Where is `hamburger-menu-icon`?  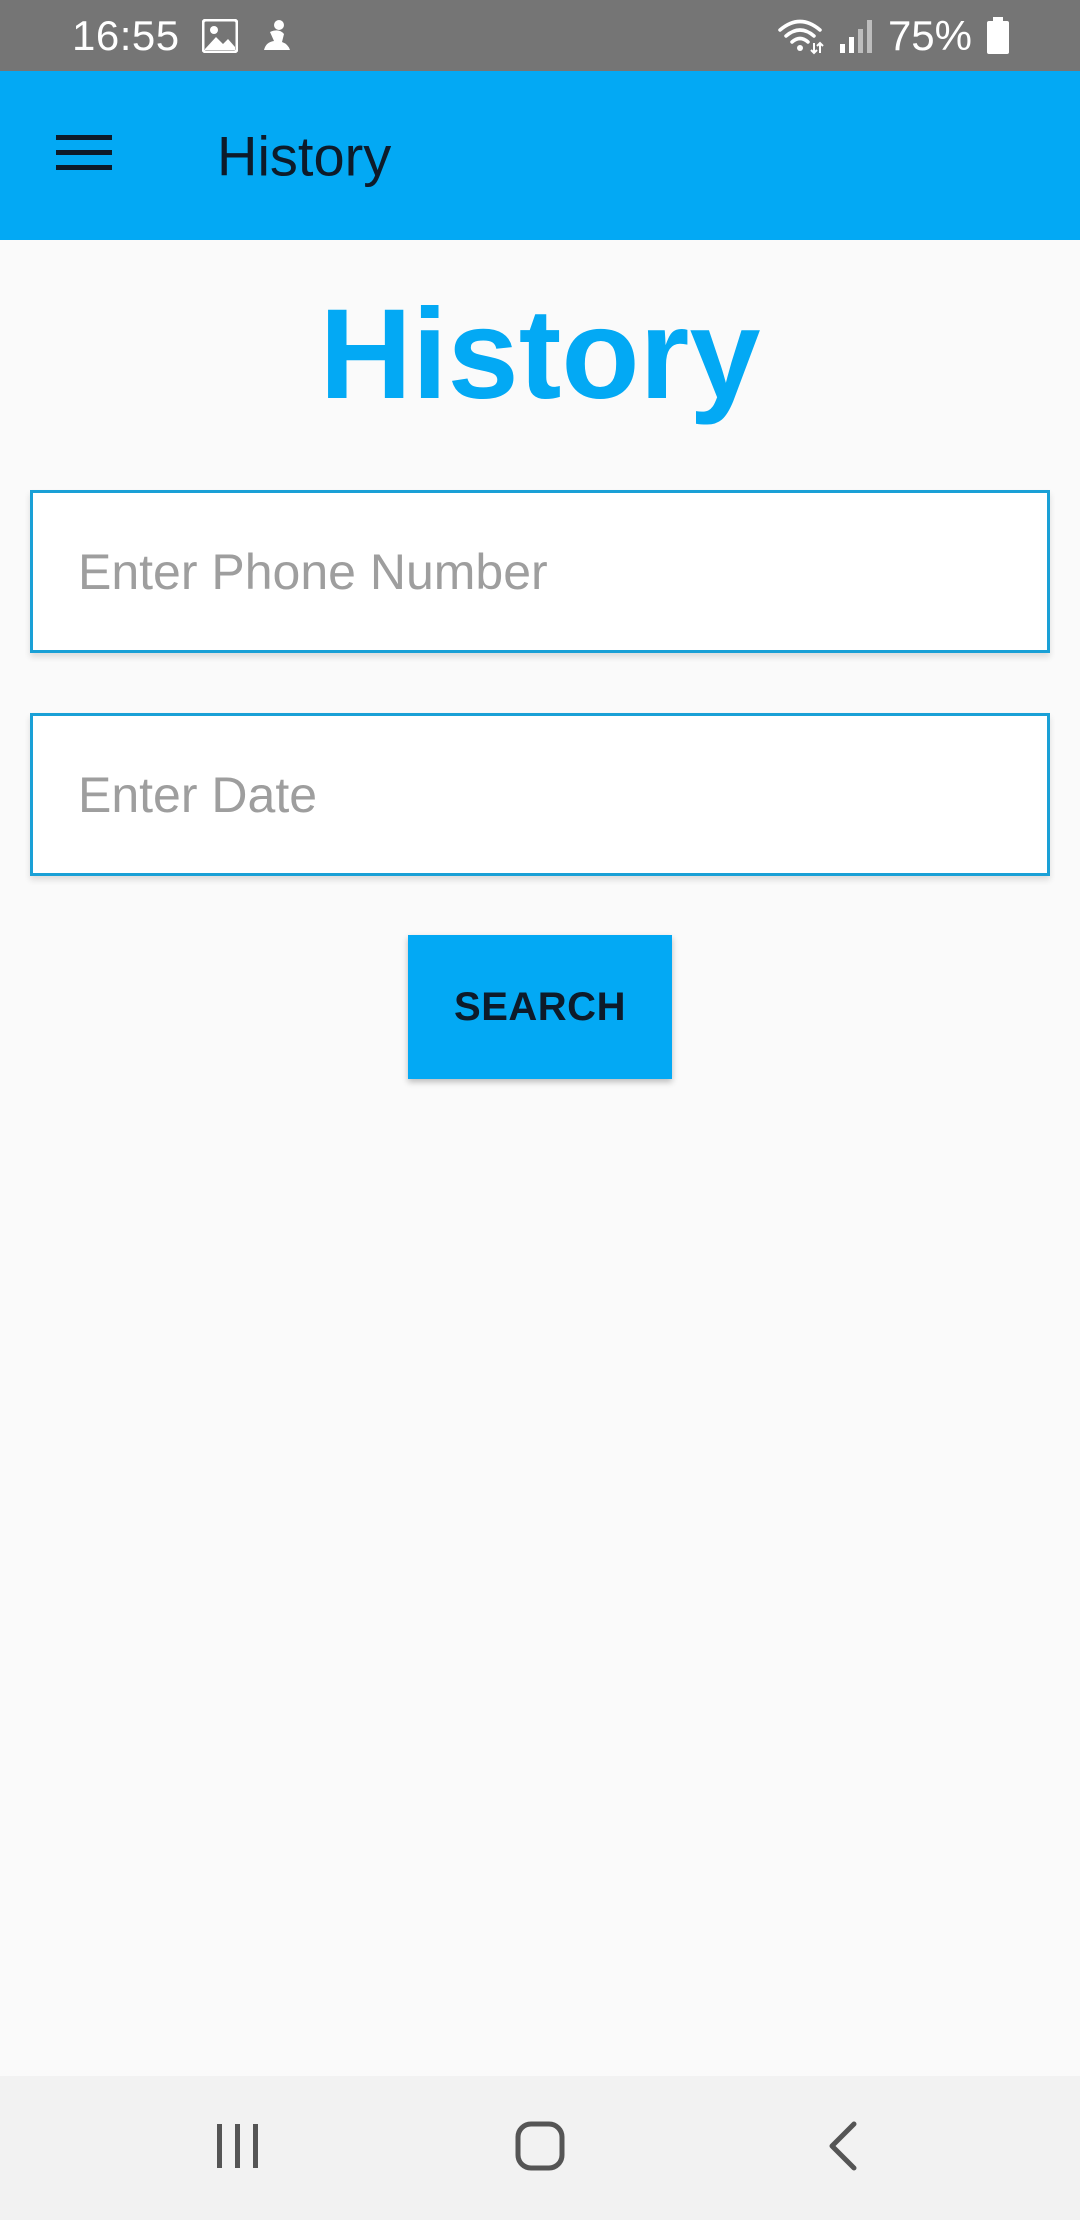 hamburger-menu-icon is located at coordinates (84, 155).